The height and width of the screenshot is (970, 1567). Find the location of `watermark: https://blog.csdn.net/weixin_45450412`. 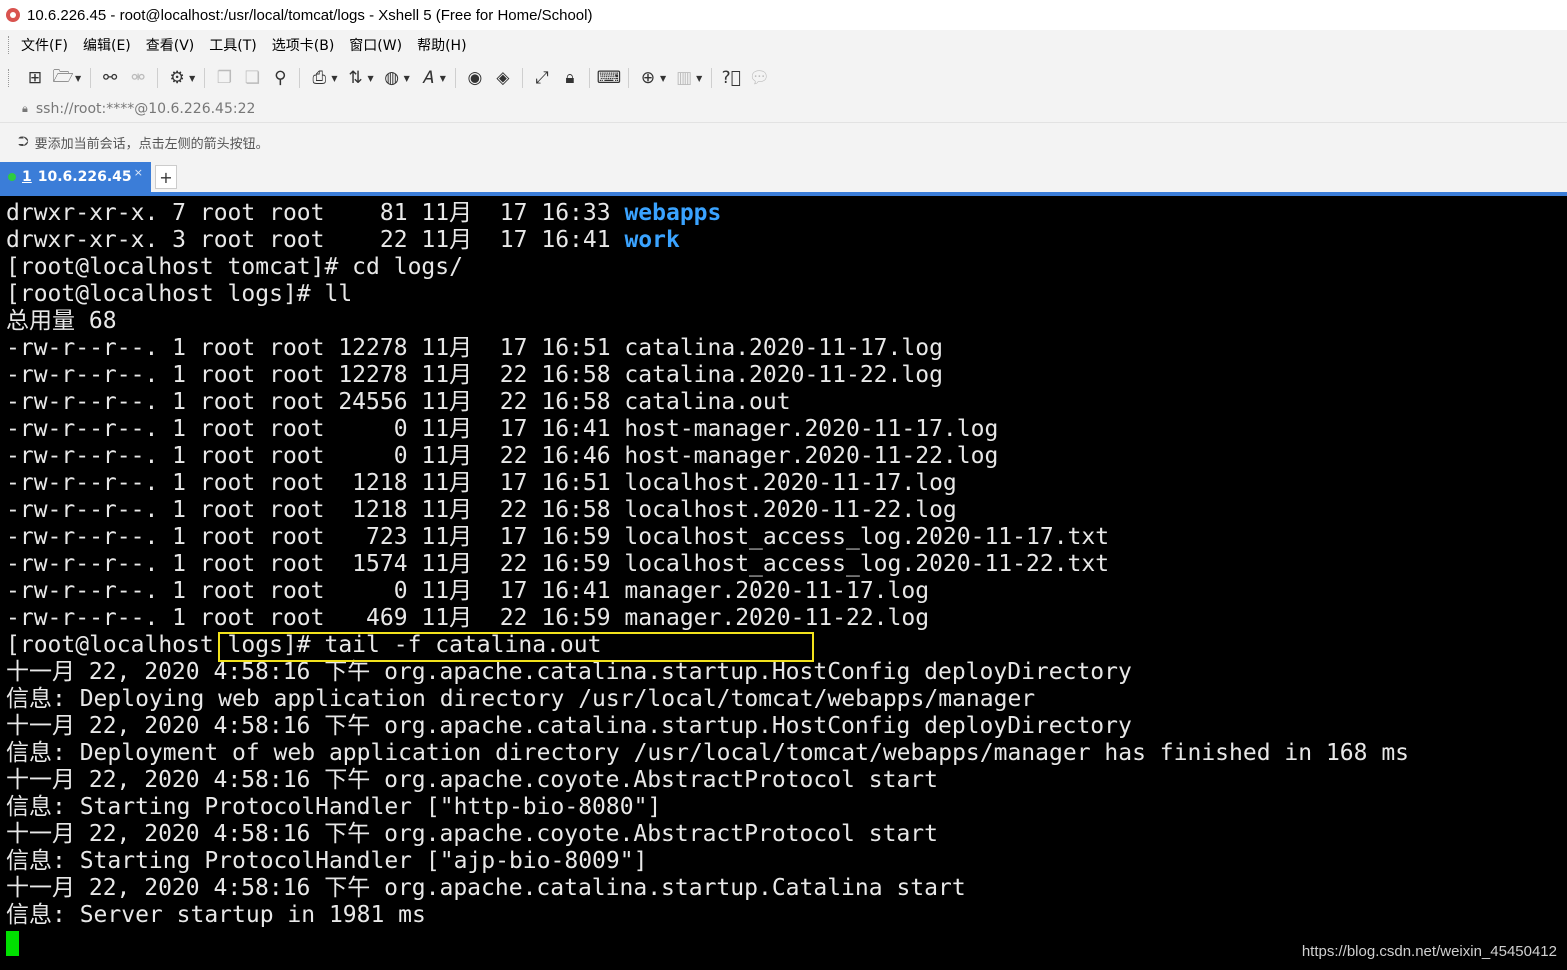

watermark: https://blog.csdn.net/weixin_45450412 is located at coordinates (1429, 951).